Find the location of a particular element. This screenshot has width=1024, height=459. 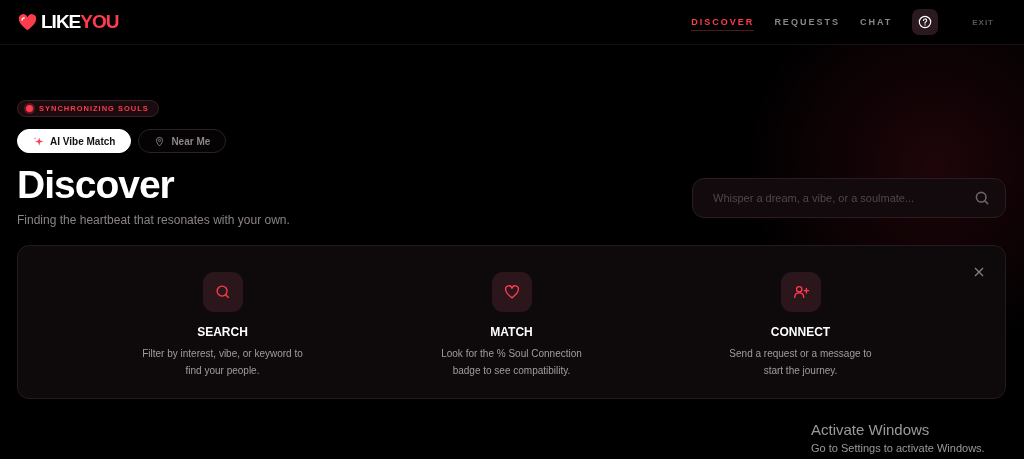

step-description: Look for the % Soul Connection badge to see compatibility. is located at coordinates (511, 362).